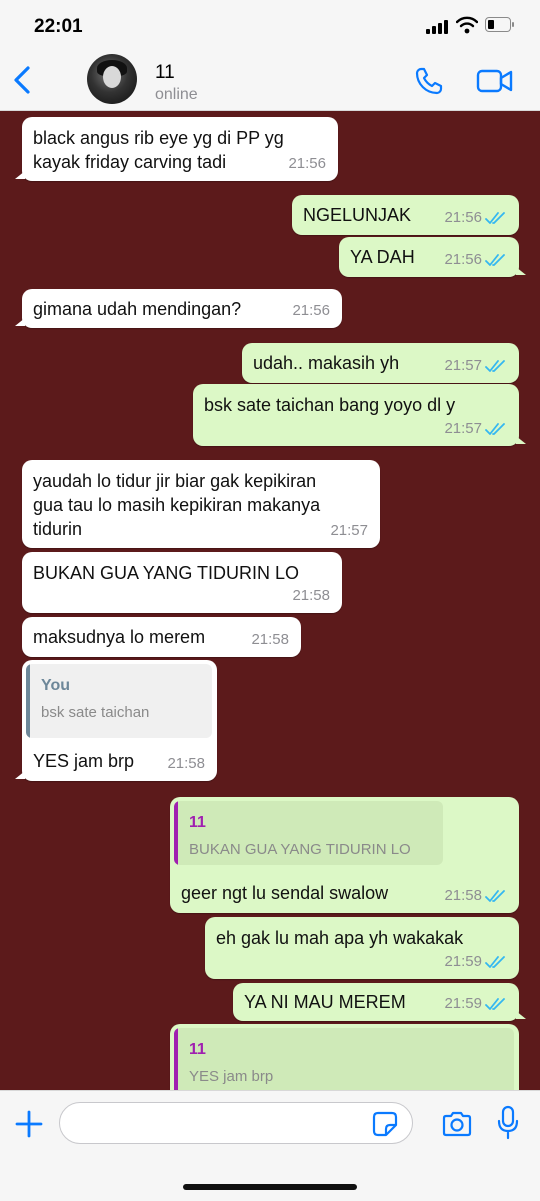 The width and height of the screenshot is (540, 1201). I want to click on message-input, so click(236, 1123).